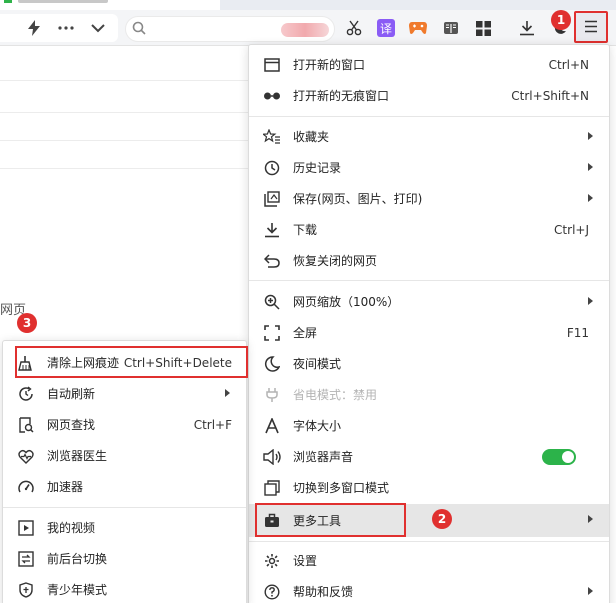  Describe the element at coordinates (305, 333) in the screenshot. I see `menu-item-label: 全屏` at that location.